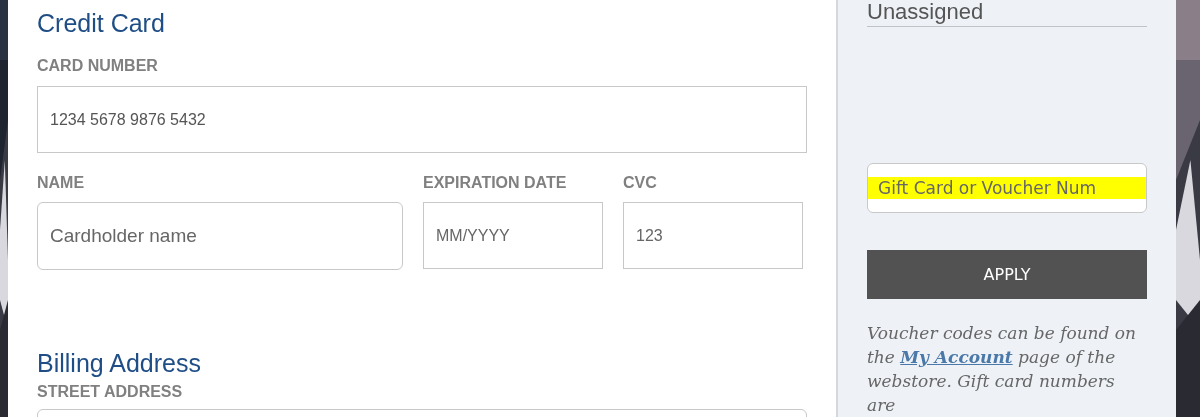  Describe the element at coordinates (119, 363) in the screenshot. I see `section-title: Billing Address` at that location.